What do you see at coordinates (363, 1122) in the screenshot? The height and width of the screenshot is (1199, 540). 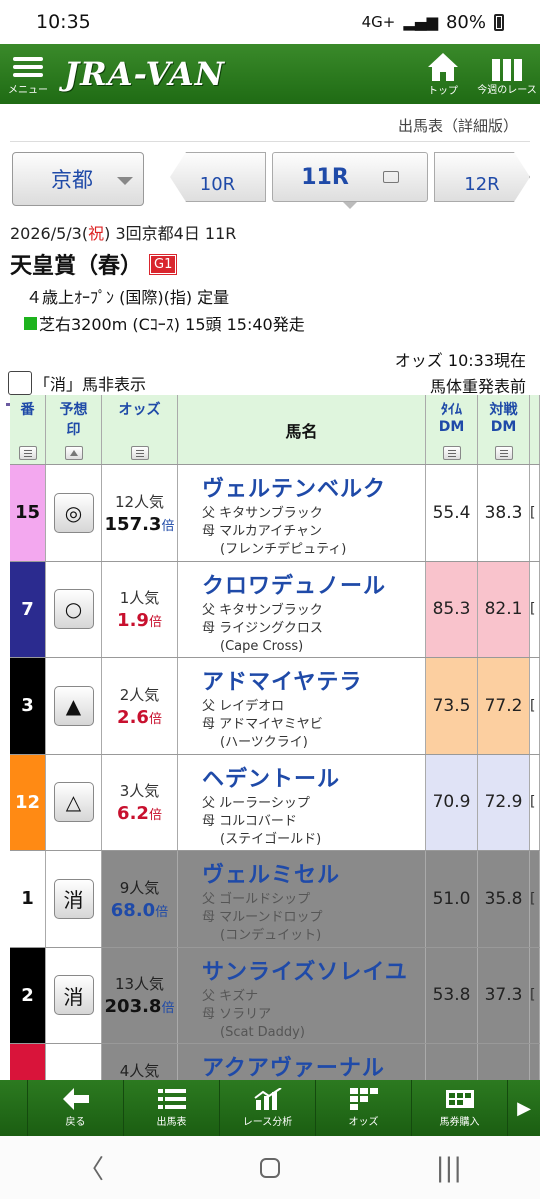 I see `odds-label: オッズ` at bounding box center [363, 1122].